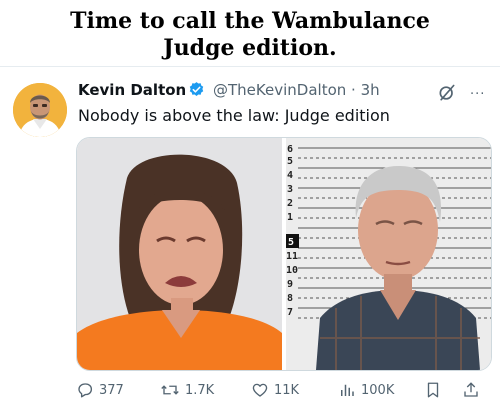  I want to click on ruler-number: 4, so click(290, 175).